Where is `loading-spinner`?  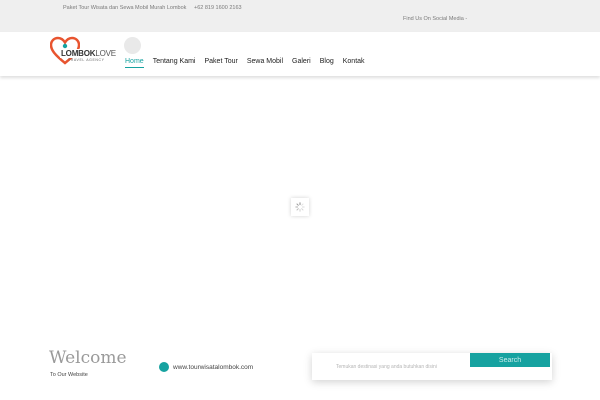 loading-spinner is located at coordinates (300, 207).